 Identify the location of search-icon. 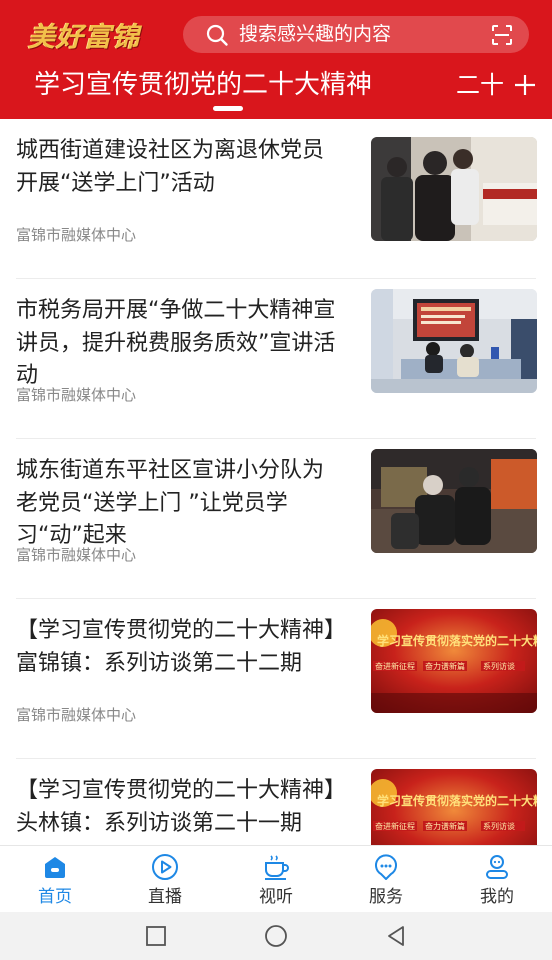
(217, 35).